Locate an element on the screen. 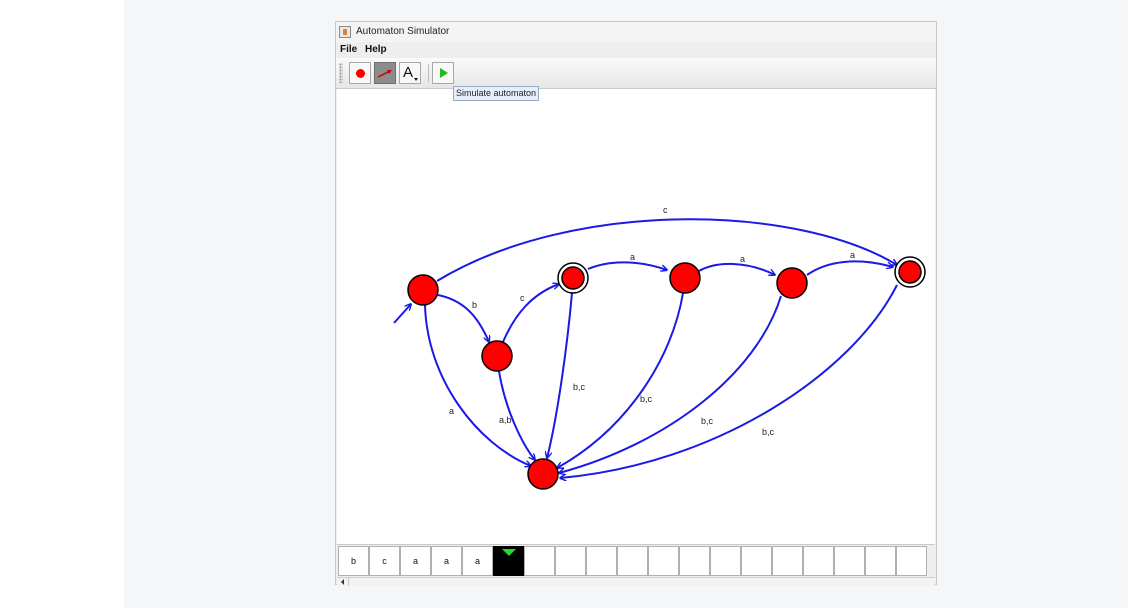 This screenshot has width=1128, height=608. transition-q4-q5 is located at coordinates (849, 268).